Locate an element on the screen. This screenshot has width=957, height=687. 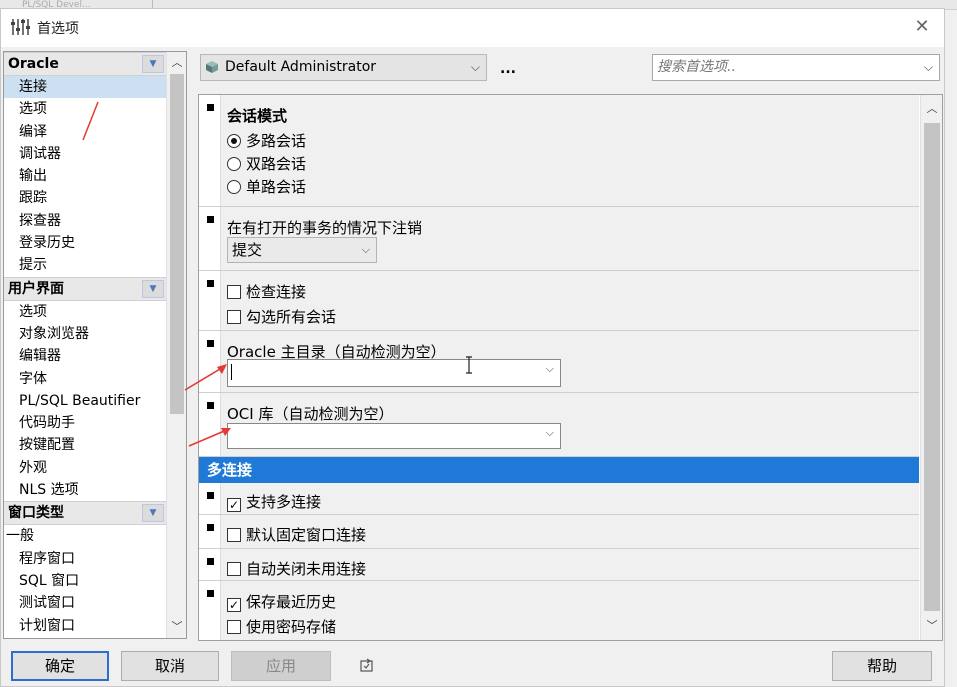
check-connection-section: 检查连接 勾选所有会话 is located at coordinates (559, 301).